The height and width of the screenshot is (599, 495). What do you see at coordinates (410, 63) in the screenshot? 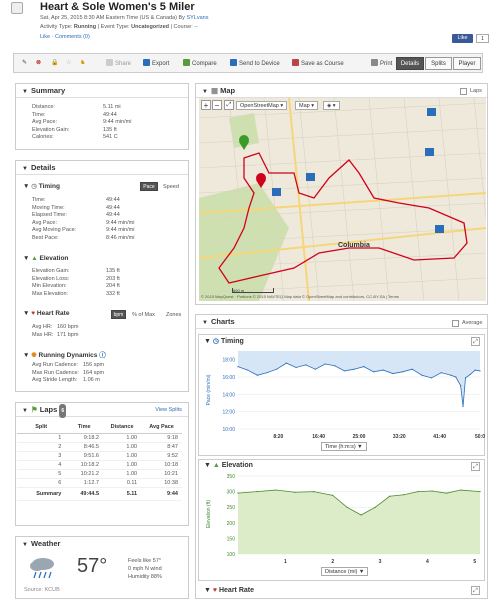
I see `tab-details: Details` at bounding box center [410, 63].